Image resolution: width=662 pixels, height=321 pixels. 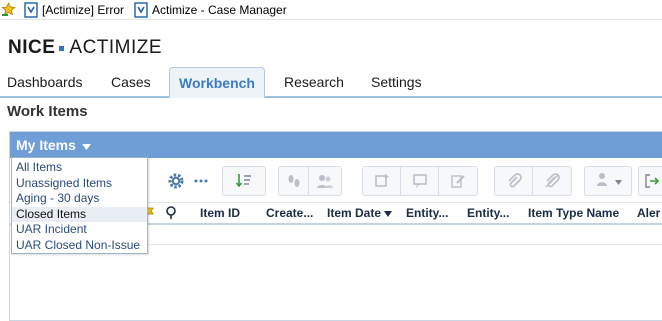 What do you see at coordinates (79, 246) in the screenshot?
I see `menu-item-uar-closed-non-issue: UAR Closed Non-Issue` at bounding box center [79, 246].